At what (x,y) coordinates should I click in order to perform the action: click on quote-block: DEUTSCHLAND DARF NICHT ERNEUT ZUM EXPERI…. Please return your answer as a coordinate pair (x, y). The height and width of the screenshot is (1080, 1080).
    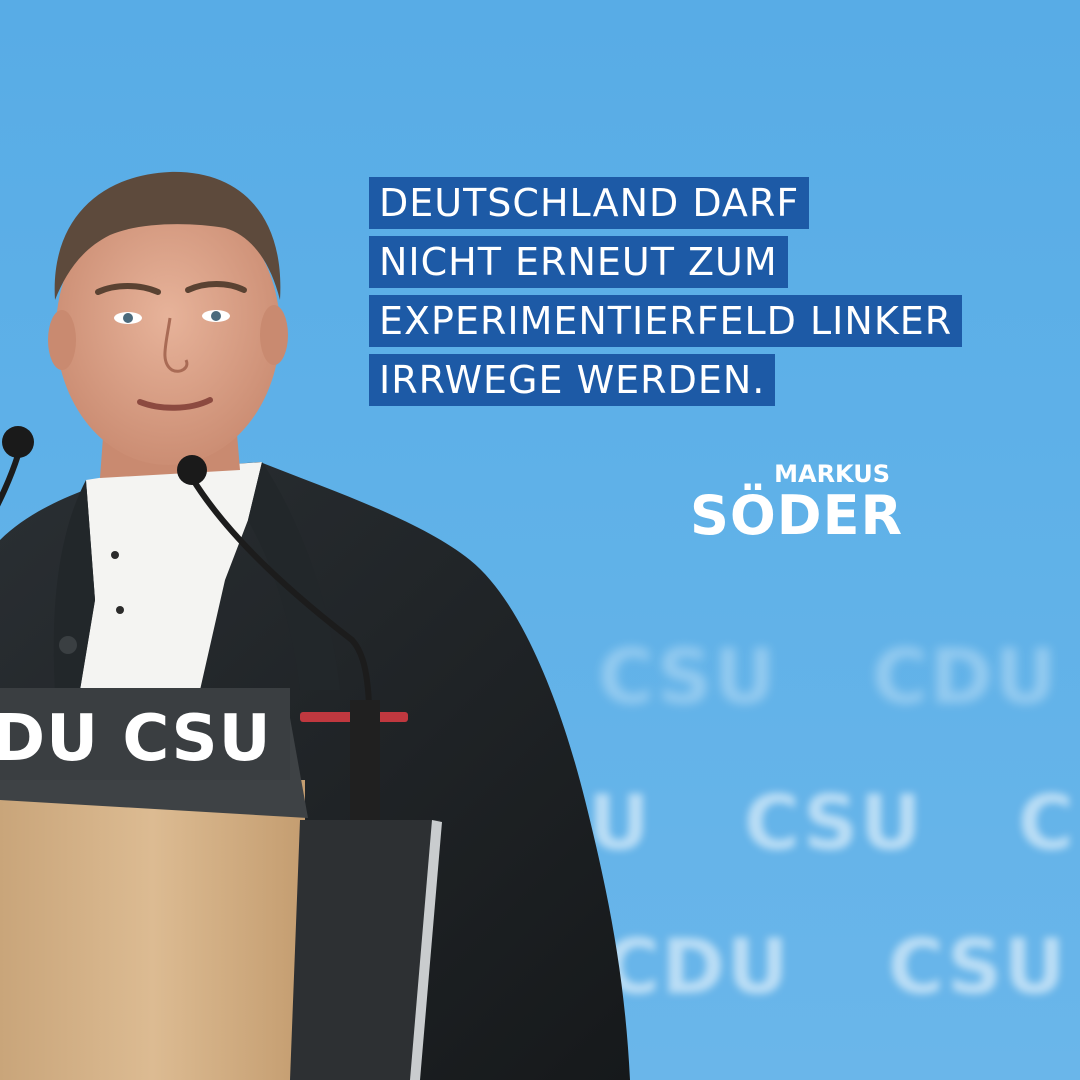
    Looking at the image, I should click on (666, 295).